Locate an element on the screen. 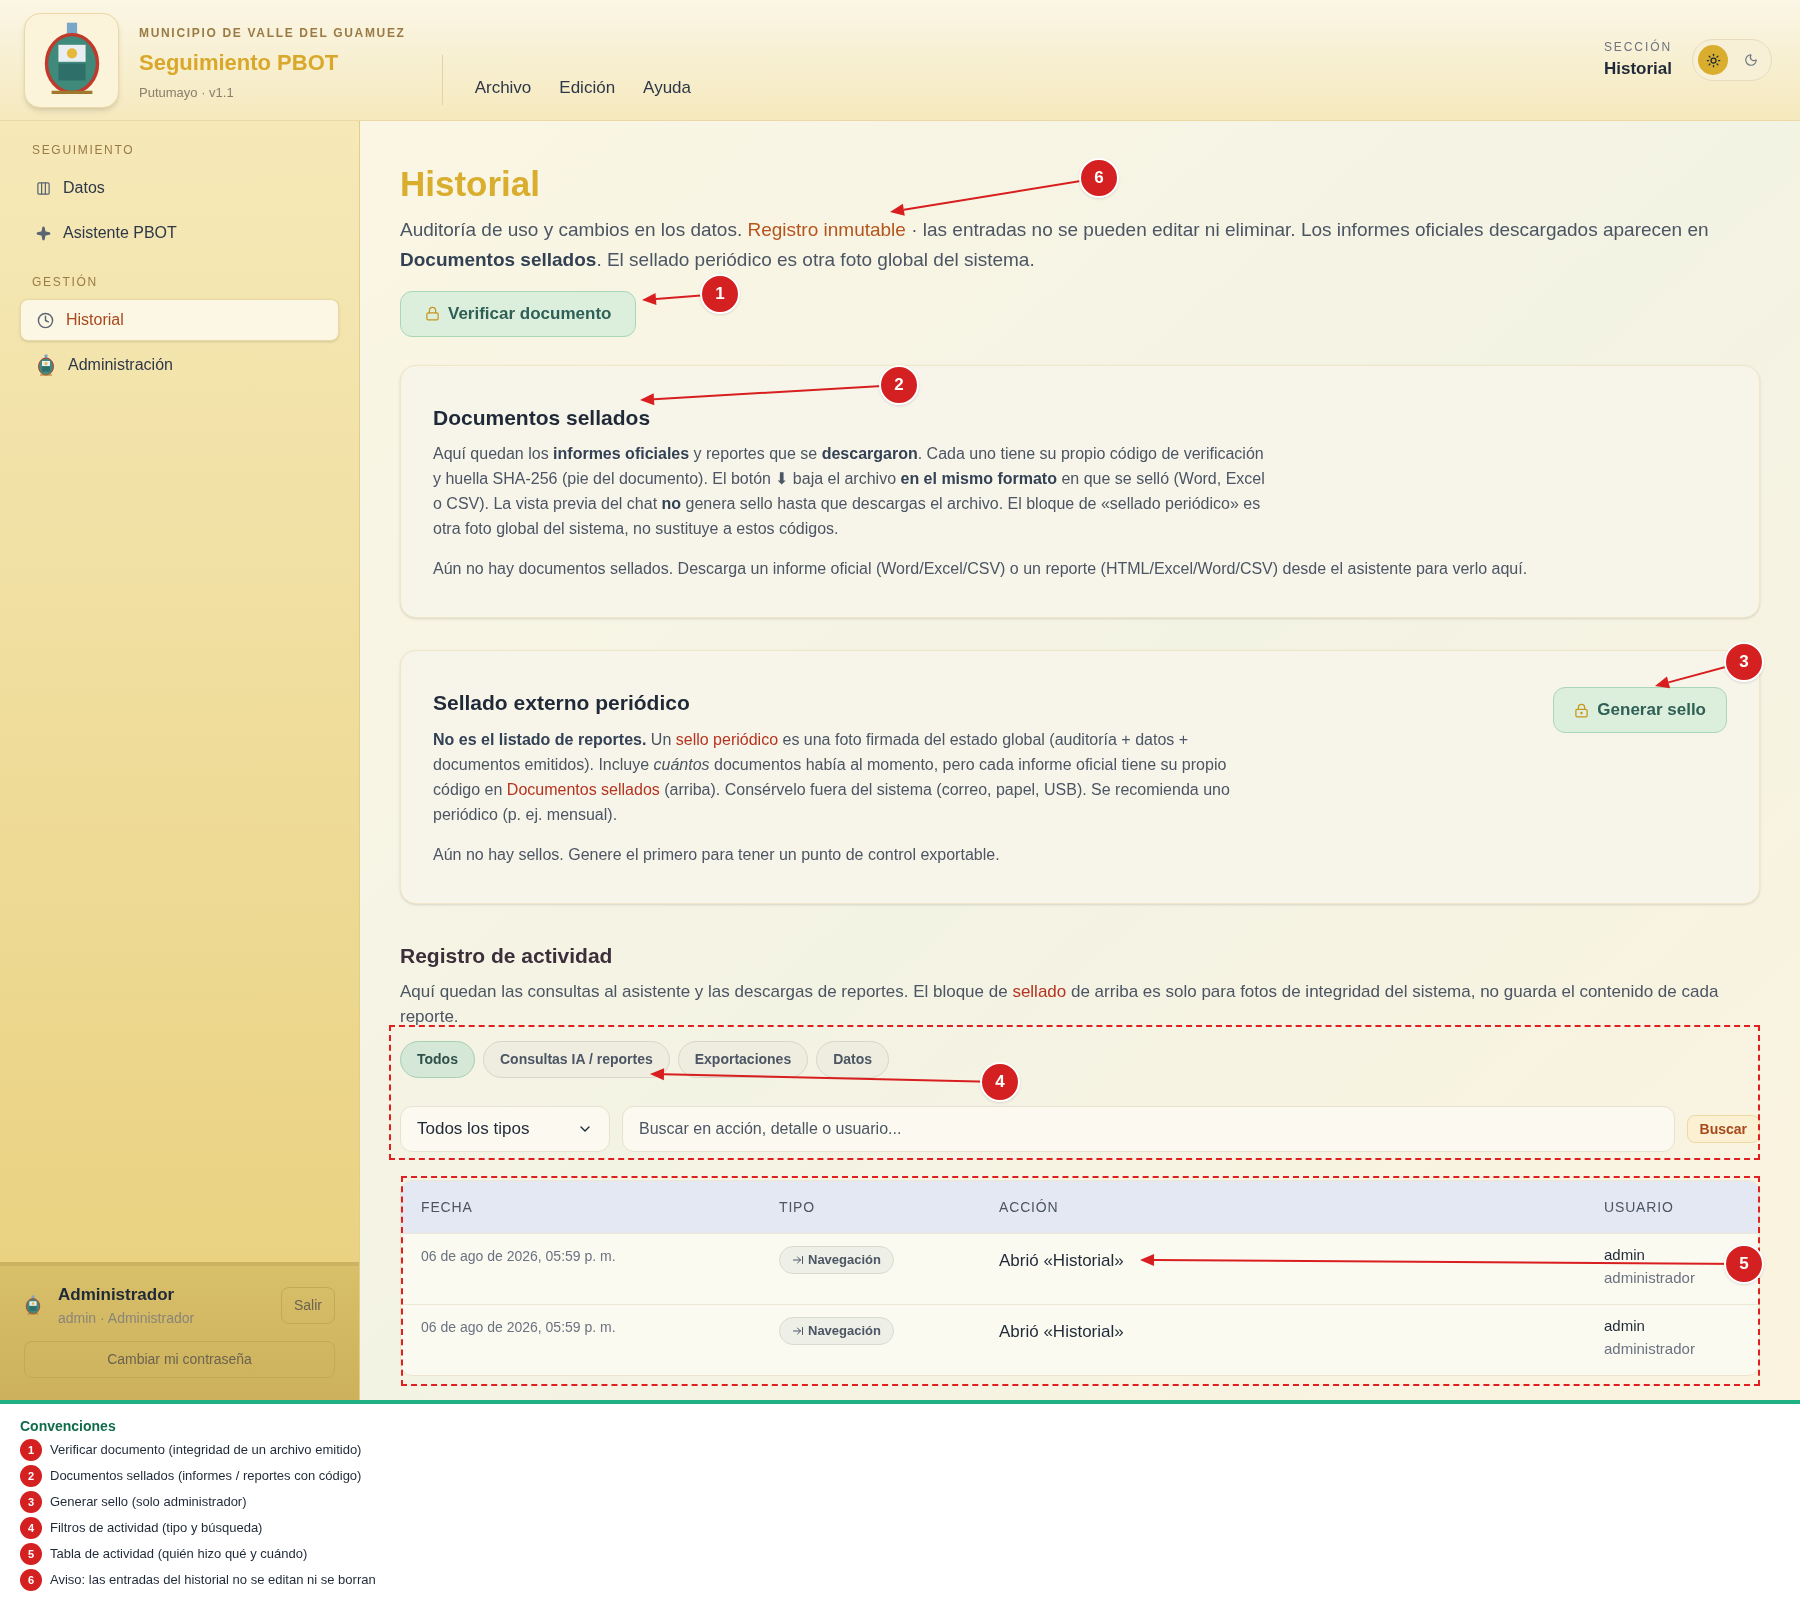  app-title: Seguimiento PBOT is located at coordinates (239, 63).